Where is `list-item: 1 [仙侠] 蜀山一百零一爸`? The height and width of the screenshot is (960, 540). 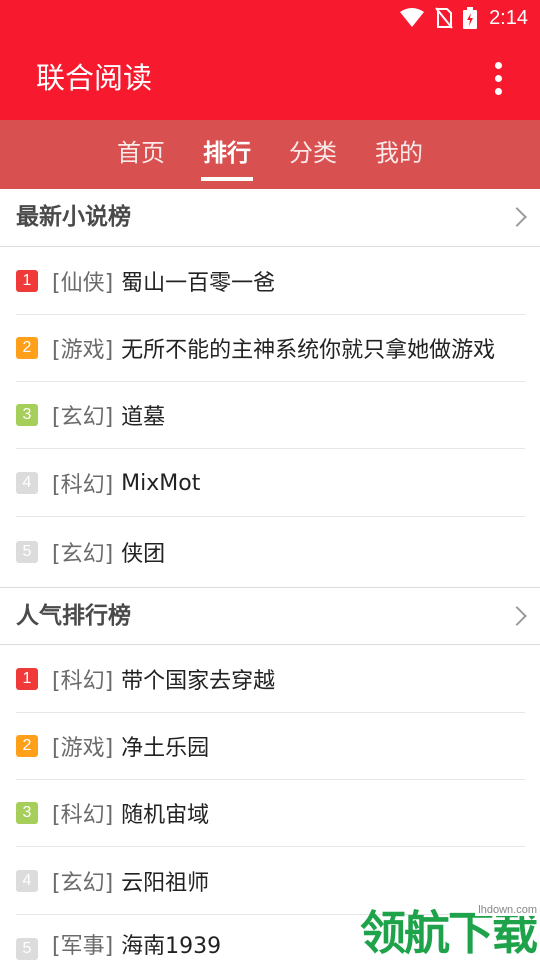 list-item: 1 [仙侠] 蜀山一百零一爸 is located at coordinates (270, 281).